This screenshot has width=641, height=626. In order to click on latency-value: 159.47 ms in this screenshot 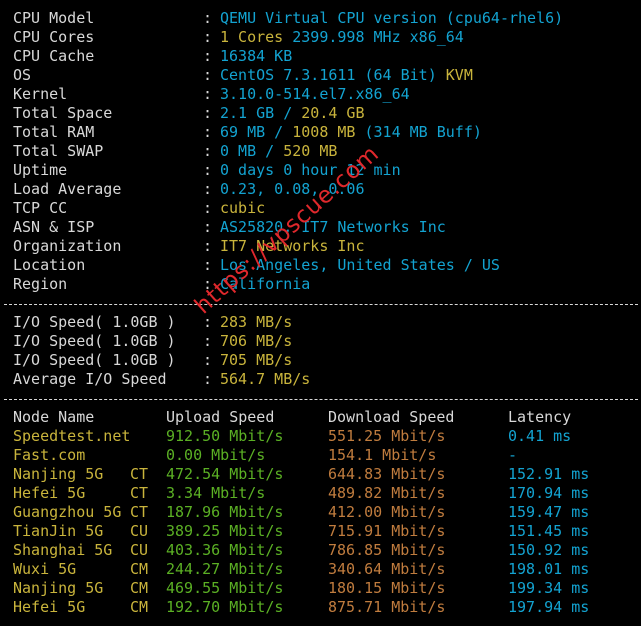, I will do `click(549, 512)`.